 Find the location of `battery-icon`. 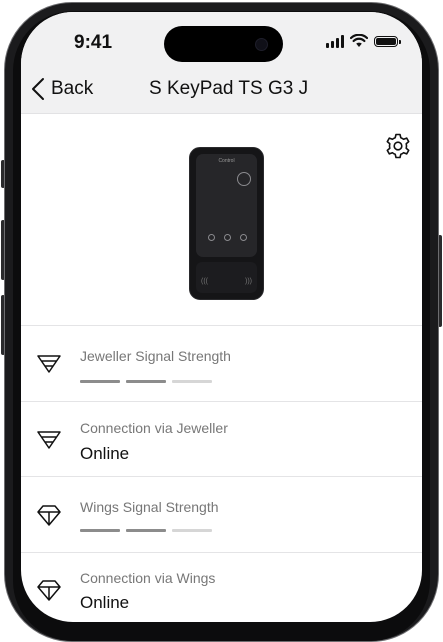

battery-icon is located at coordinates (387, 41).